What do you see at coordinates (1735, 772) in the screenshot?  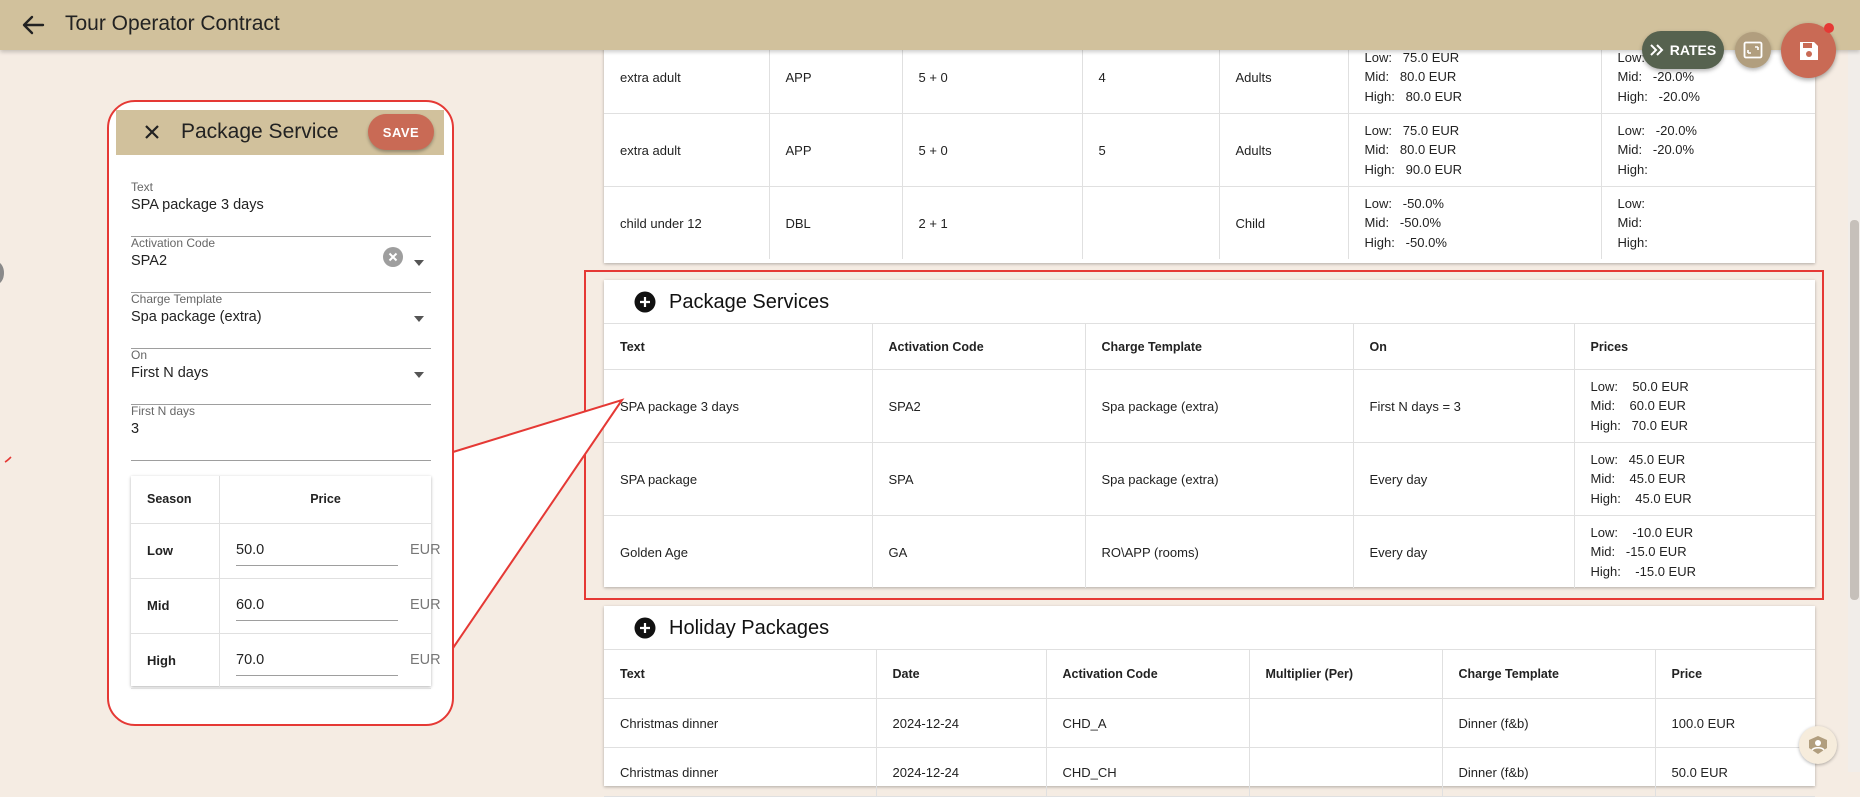 I see `holiday-price-cell: 50.0 EUR` at bounding box center [1735, 772].